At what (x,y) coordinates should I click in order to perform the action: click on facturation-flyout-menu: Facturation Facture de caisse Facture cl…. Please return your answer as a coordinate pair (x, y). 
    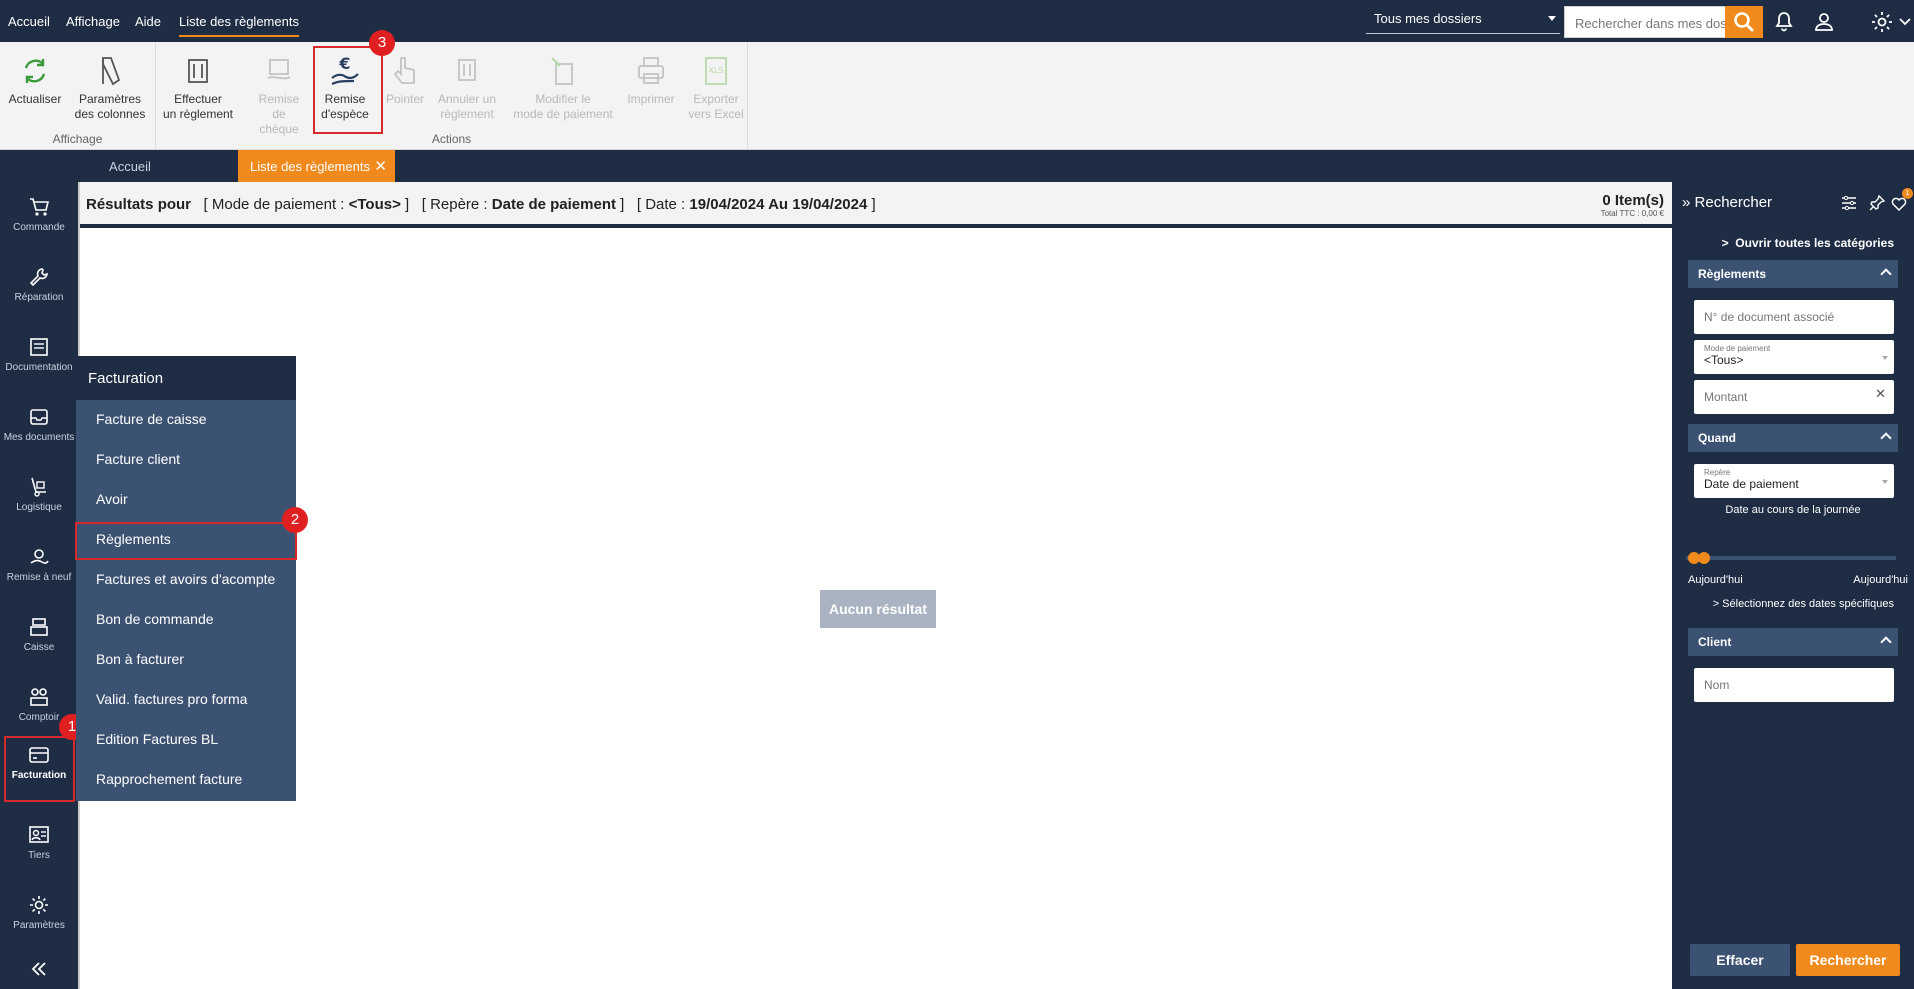
    Looking at the image, I should click on (186, 578).